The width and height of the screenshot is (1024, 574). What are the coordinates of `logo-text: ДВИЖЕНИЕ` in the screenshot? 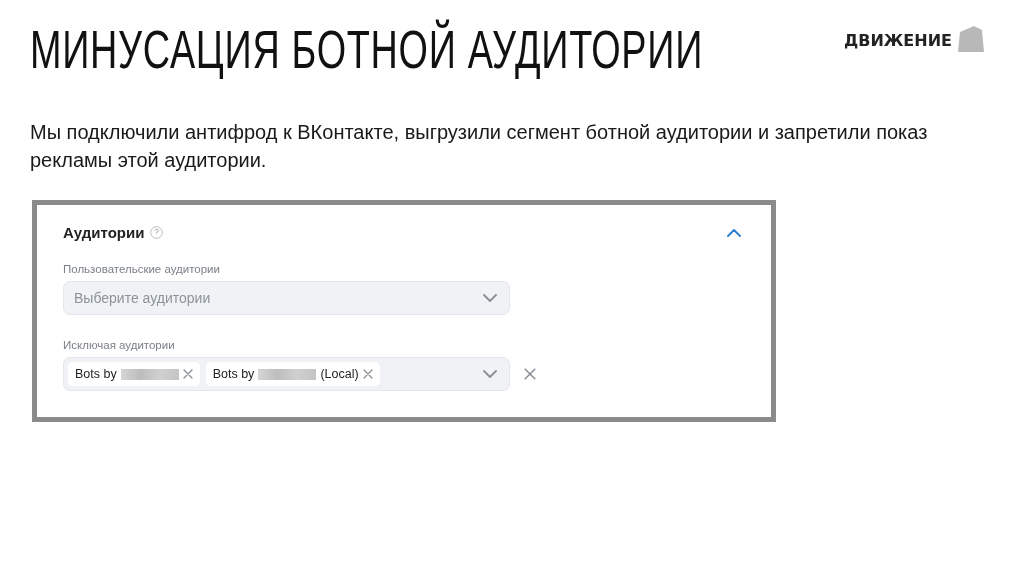 It's located at (897, 40).